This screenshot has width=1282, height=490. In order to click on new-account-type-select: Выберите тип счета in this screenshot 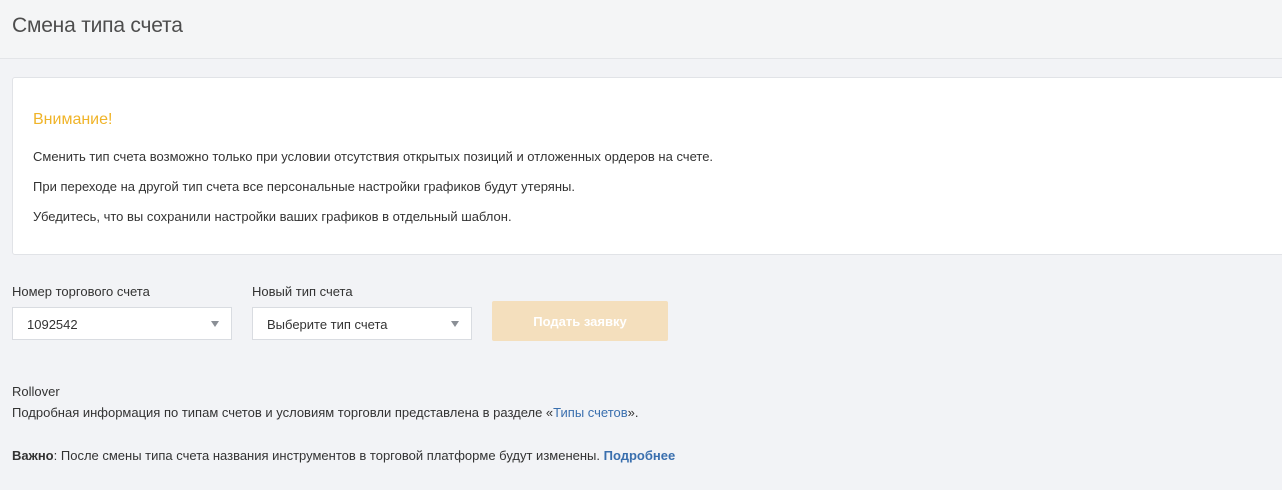, I will do `click(362, 323)`.